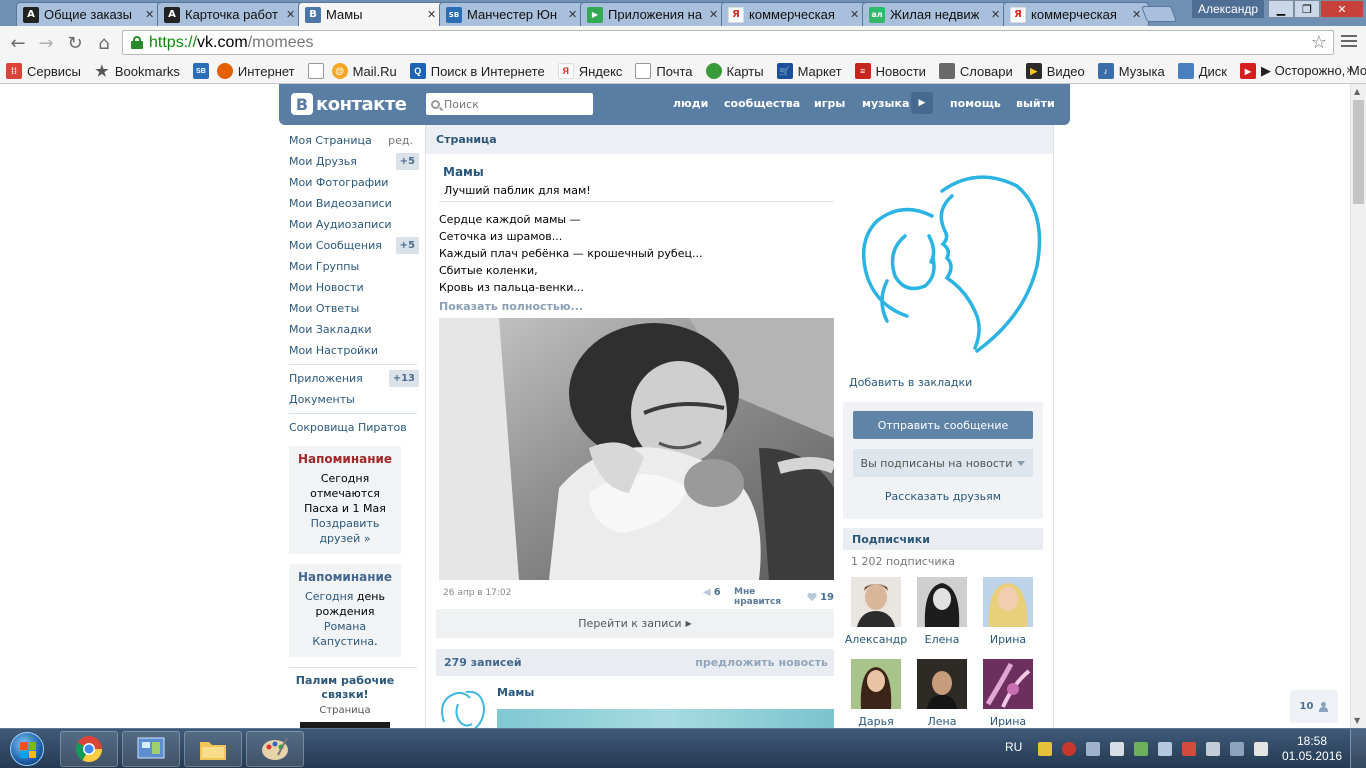  I want to click on subscriber-item: Лена, so click(942, 693).